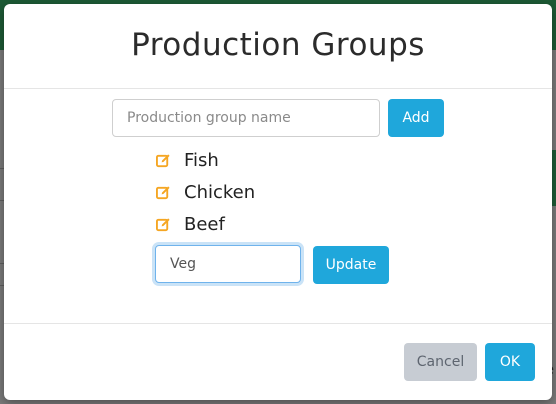  I want to click on production-group-list: Fish Chicken Beef, so click(204, 192).